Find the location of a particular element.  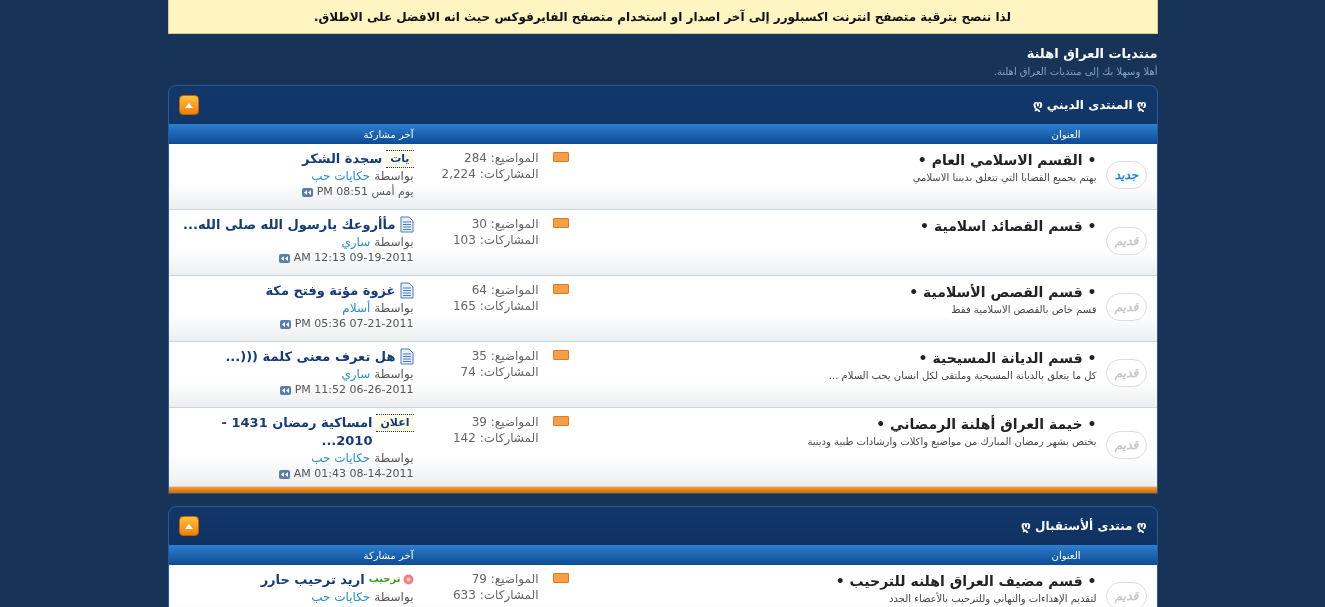

topics-count: المواضيع: 30 is located at coordinates (504, 224).